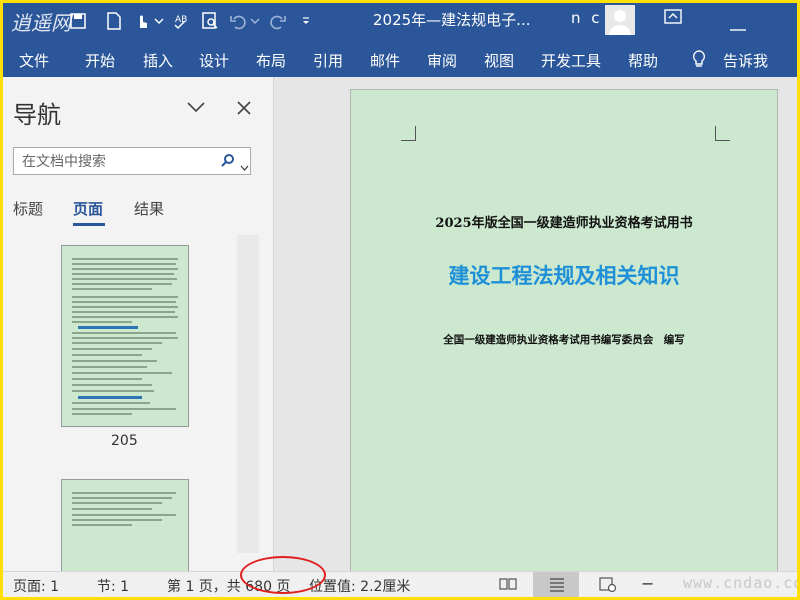 The width and height of the screenshot is (800, 600). What do you see at coordinates (142, 21) in the screenshot?
I see `touch-mode-icon` at bounding box center [142, 21].